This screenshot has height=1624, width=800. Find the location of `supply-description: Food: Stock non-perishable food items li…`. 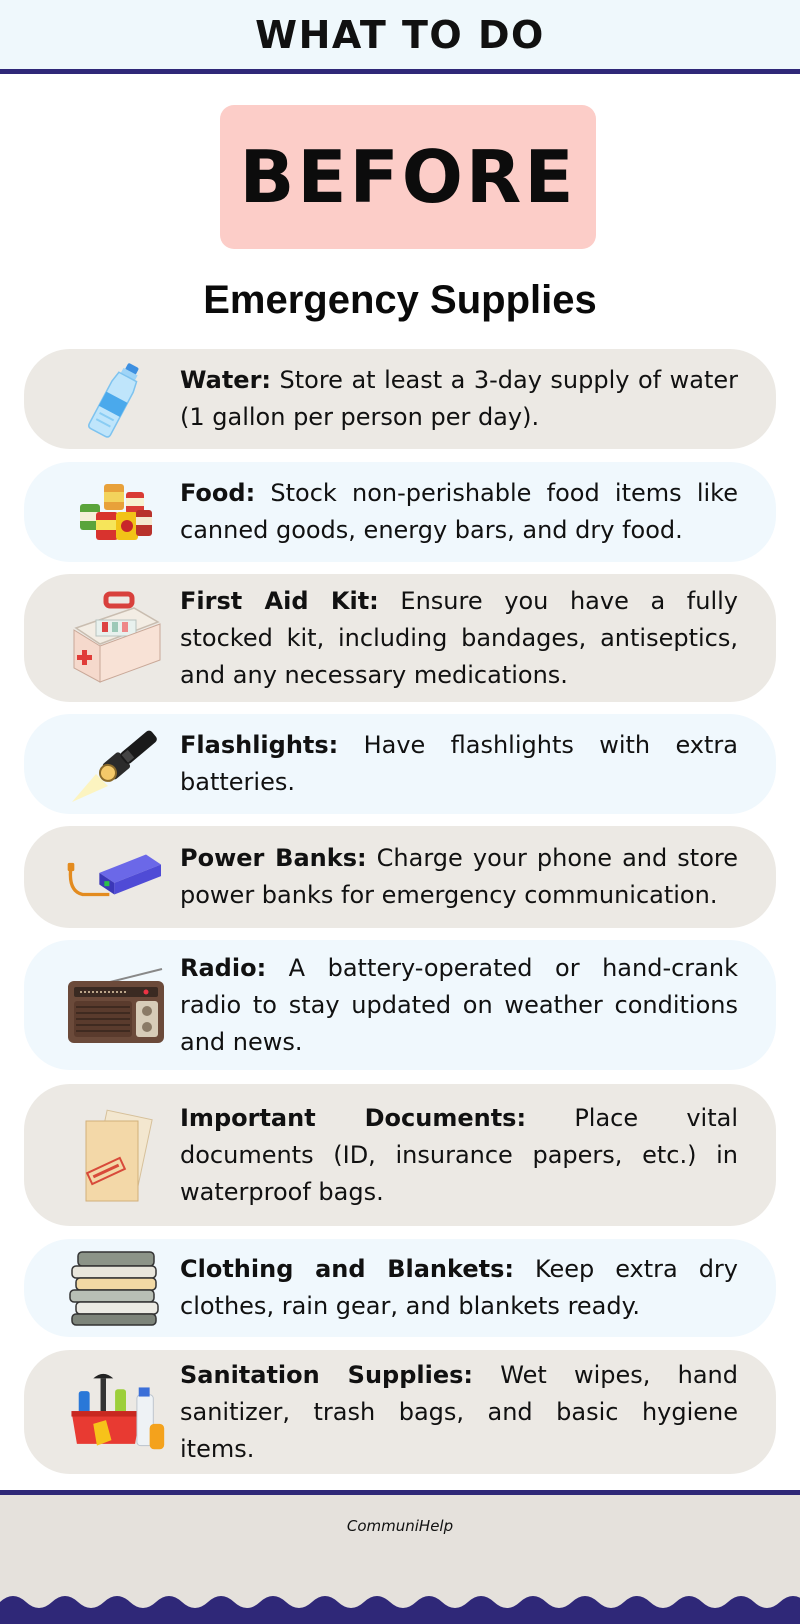

supply-description: Food: Stock non-perishable food items li… is located at coordinates (459, 512).